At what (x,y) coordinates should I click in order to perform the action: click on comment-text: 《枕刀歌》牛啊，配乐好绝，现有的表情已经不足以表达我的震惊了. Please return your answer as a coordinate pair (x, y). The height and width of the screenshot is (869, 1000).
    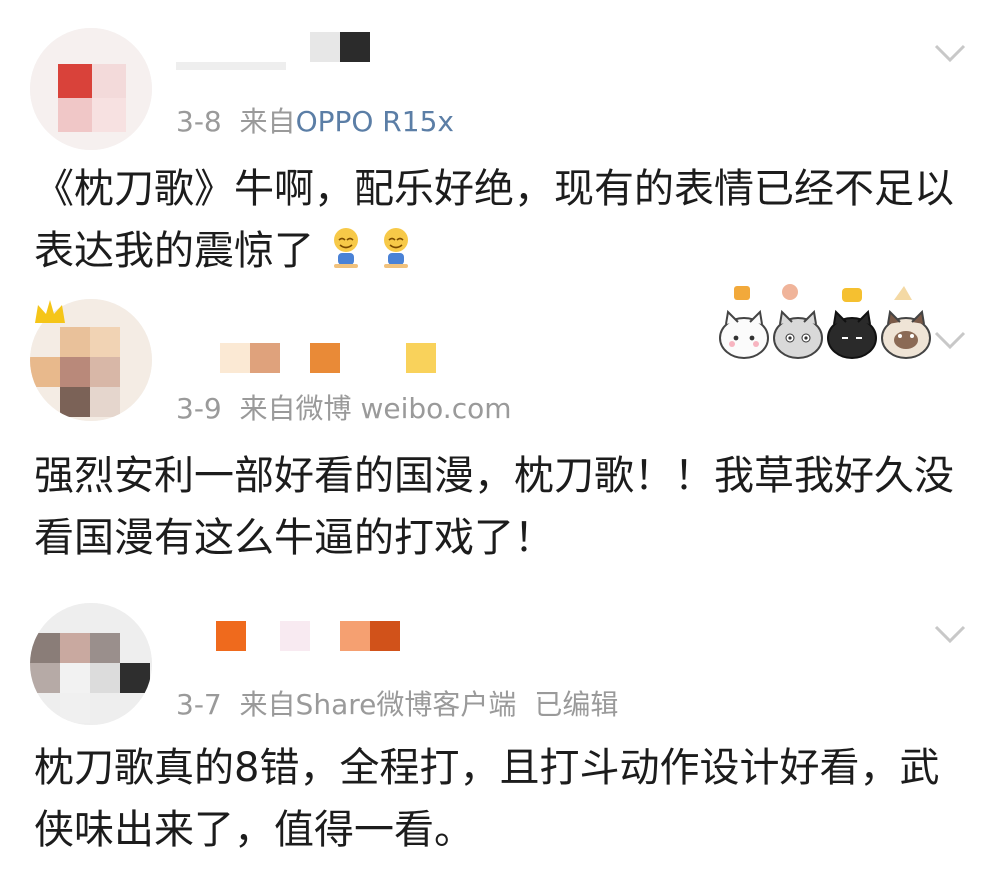
    Looking at the image, I should click on (494, 220).